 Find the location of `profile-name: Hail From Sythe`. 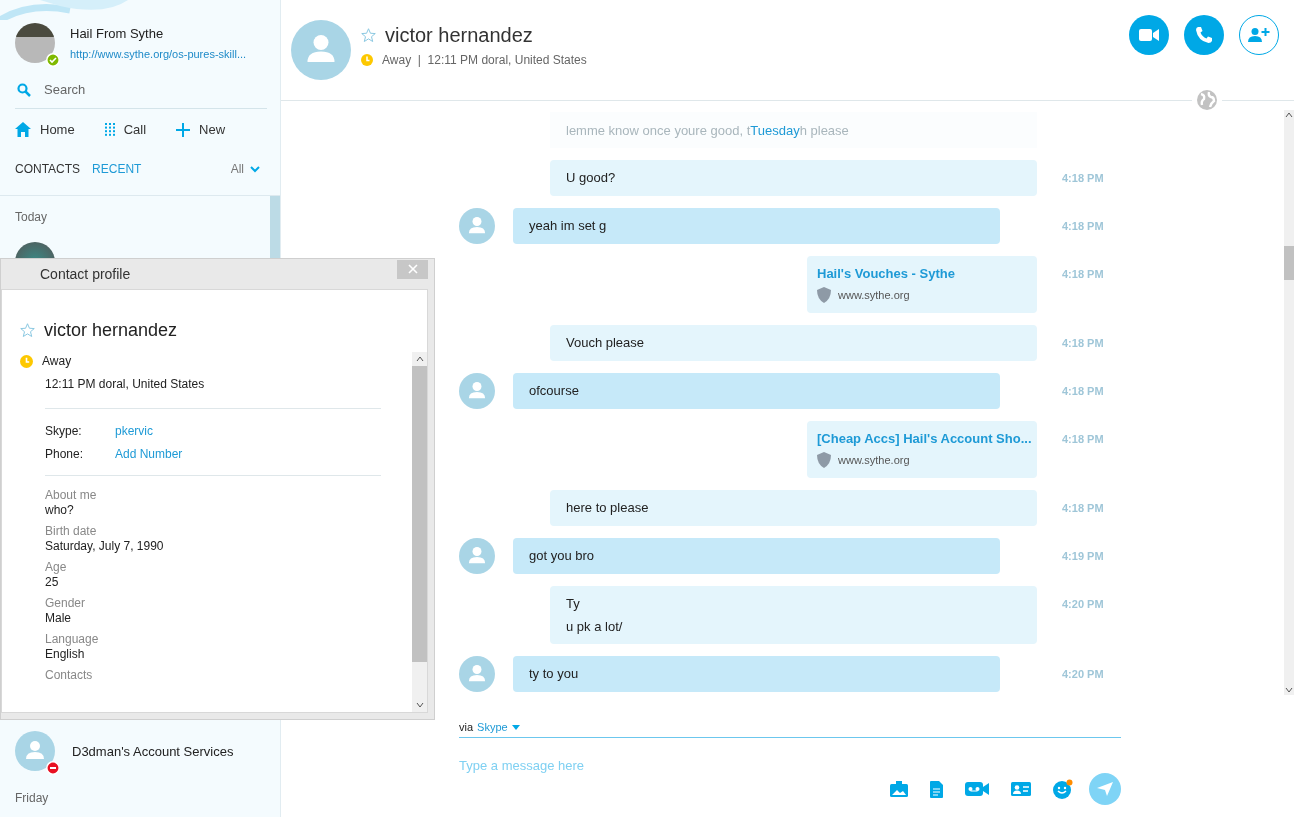

profile-name: Hail From Sythe is located at coordinates (158, 33).